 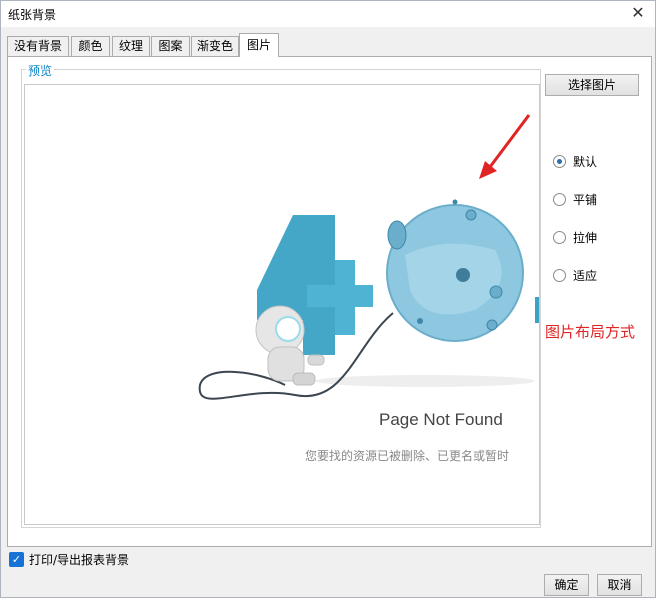 I want to click on layout-annotation: 图片布局方式, so click(x=590, y=332).